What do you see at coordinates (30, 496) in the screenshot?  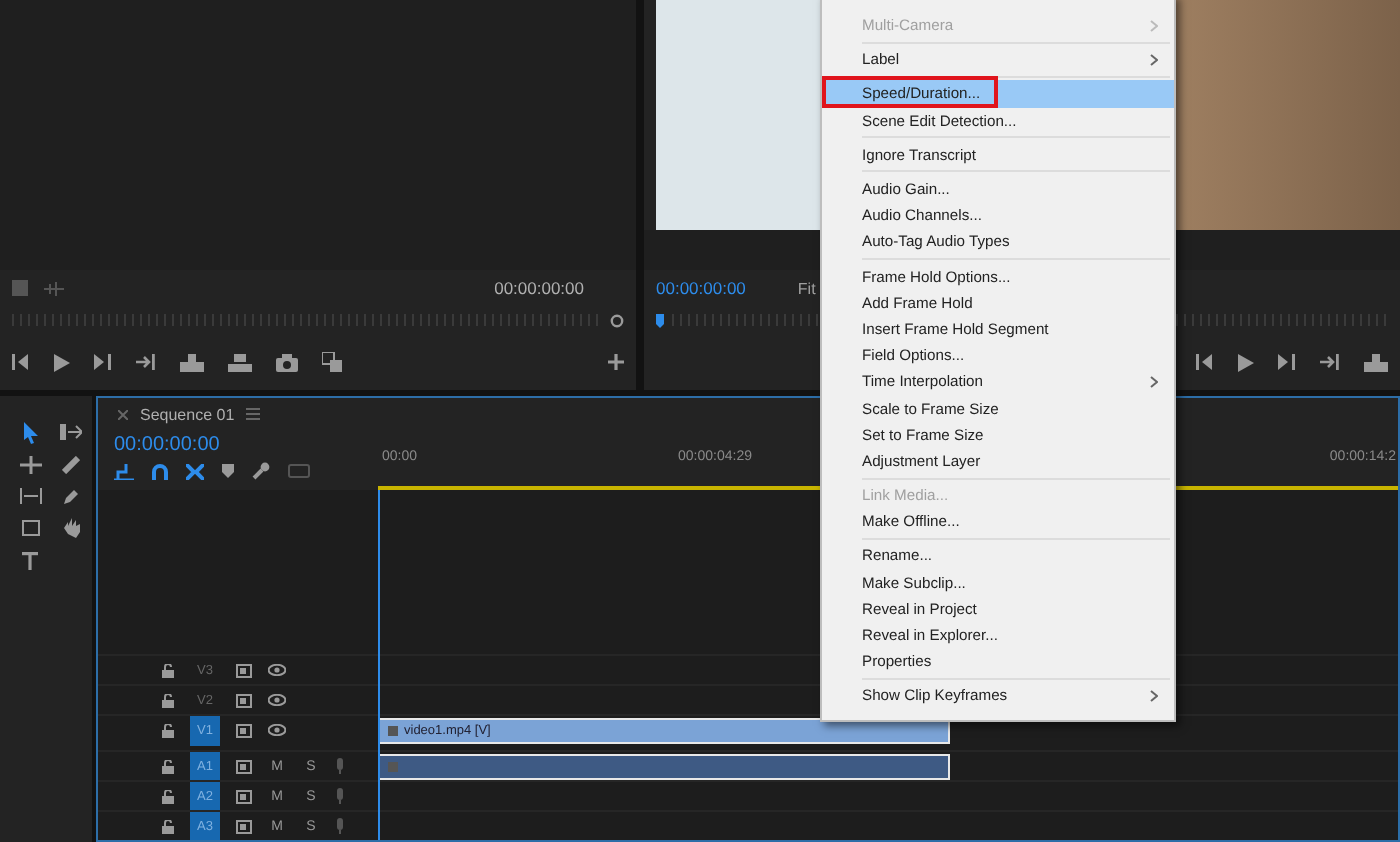 I see `slip-tool-icon` at bounding box center [30, 496].